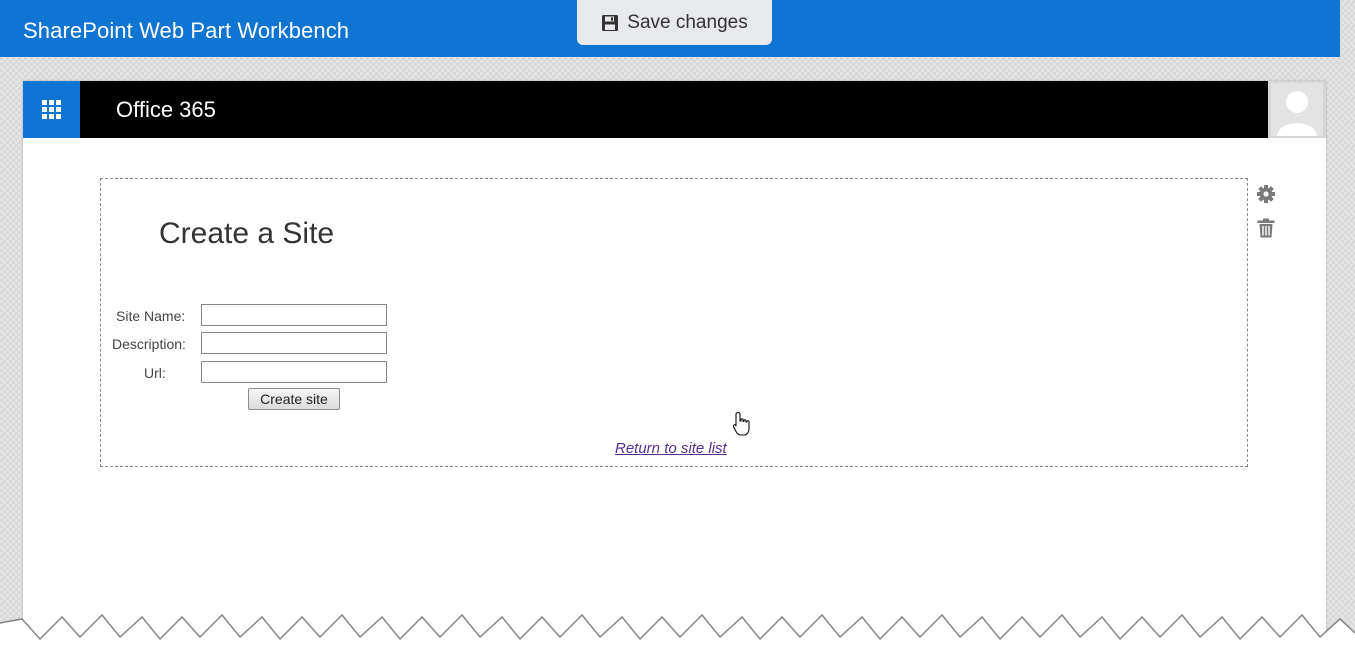  I want to click on user-icon, so click(1297, 109).